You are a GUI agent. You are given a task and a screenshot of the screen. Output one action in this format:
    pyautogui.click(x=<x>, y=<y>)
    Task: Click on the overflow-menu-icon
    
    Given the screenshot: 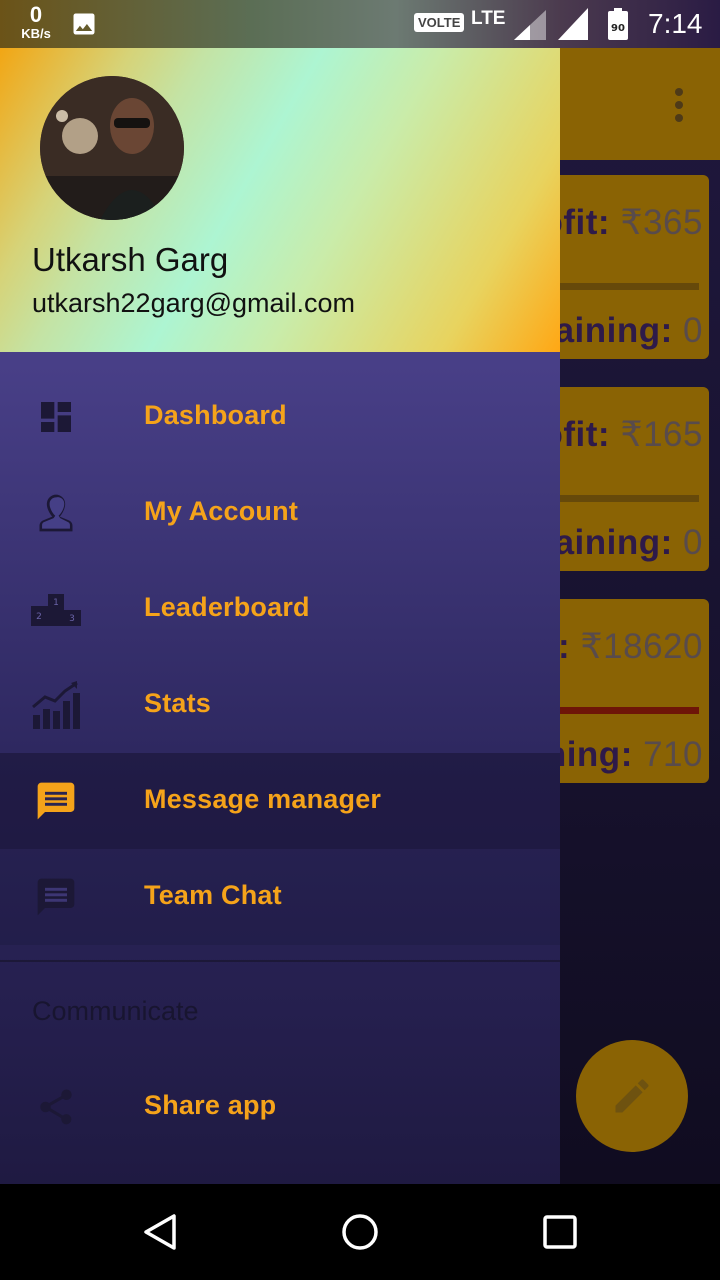 What is the action you would take?
    pyautogui.click(x=679, y=105)
    